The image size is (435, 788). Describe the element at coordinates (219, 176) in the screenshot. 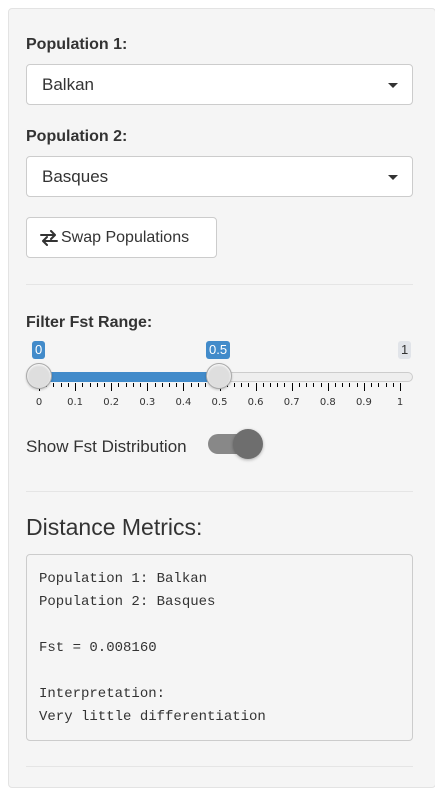

I see `population2-select: Basques` at that location.